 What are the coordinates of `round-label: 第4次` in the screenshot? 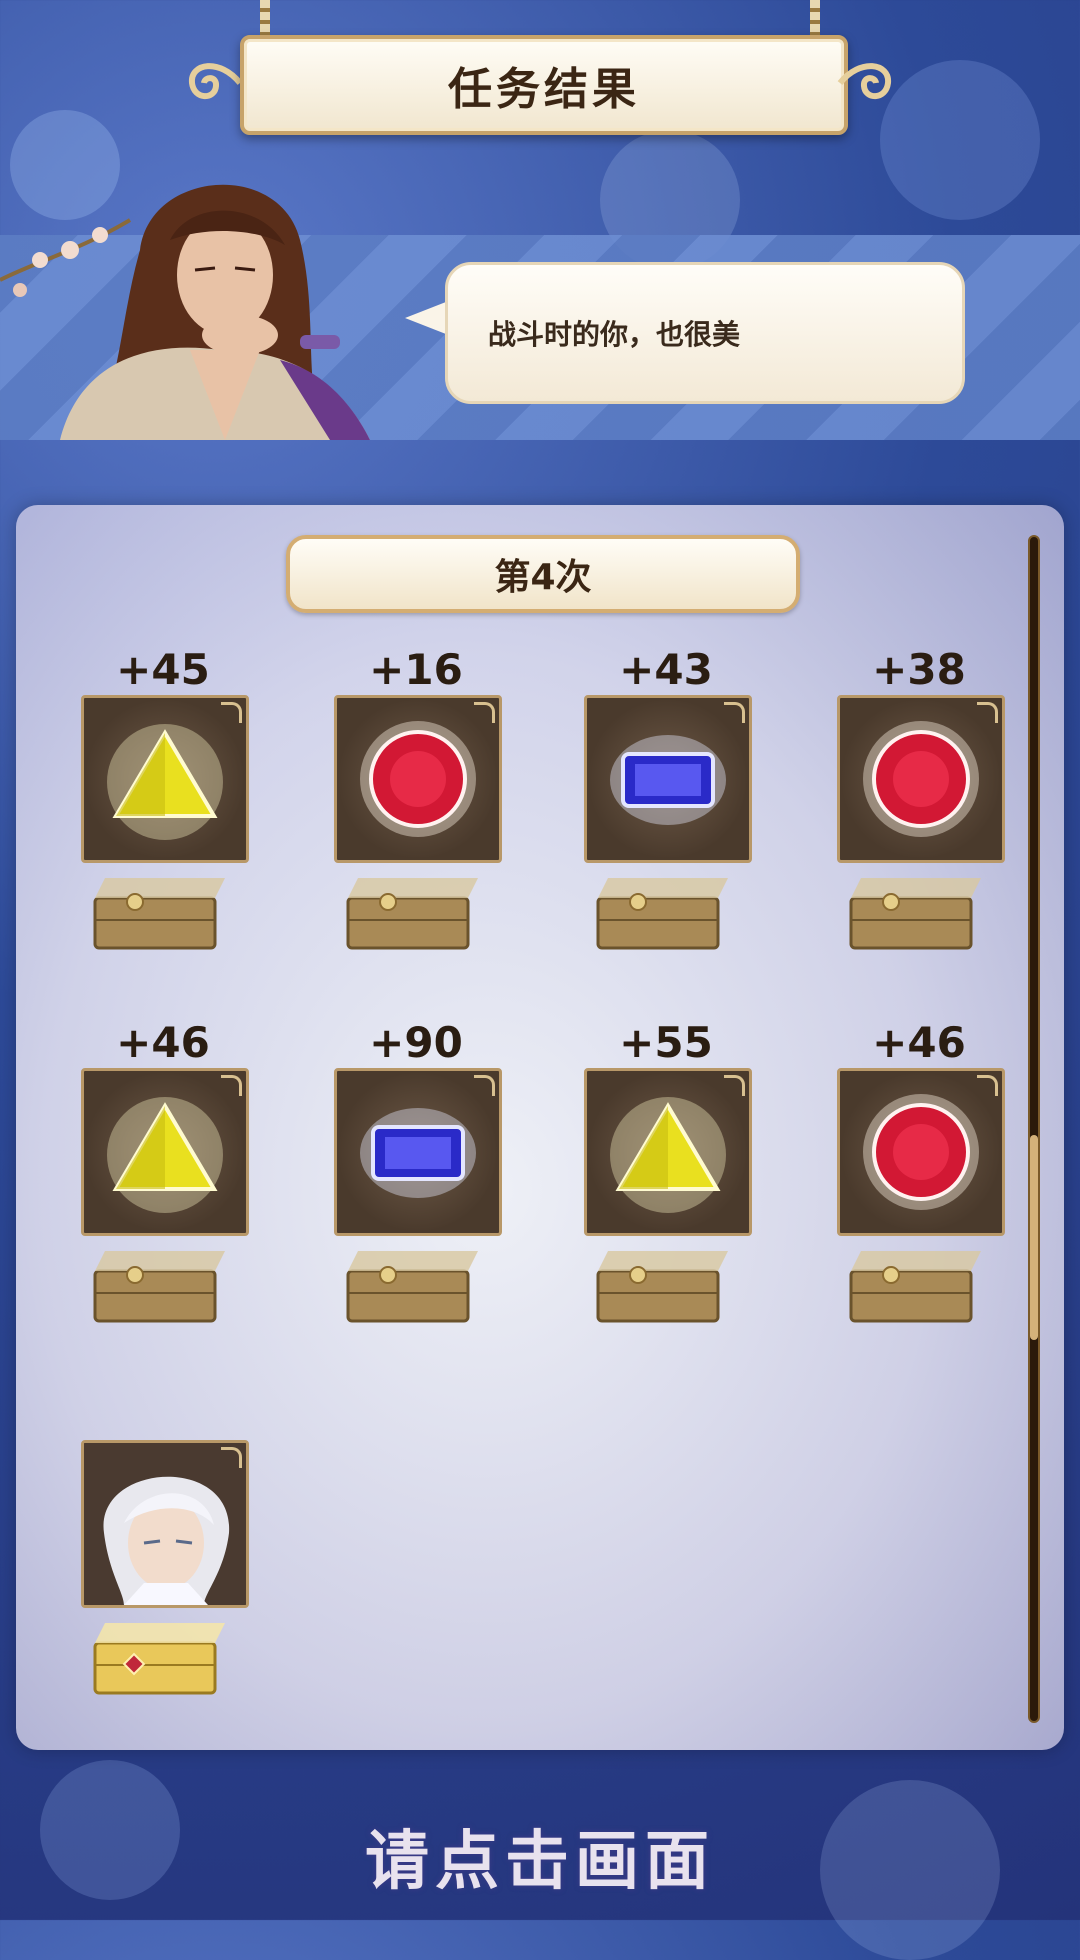 It's located at (543, 577).